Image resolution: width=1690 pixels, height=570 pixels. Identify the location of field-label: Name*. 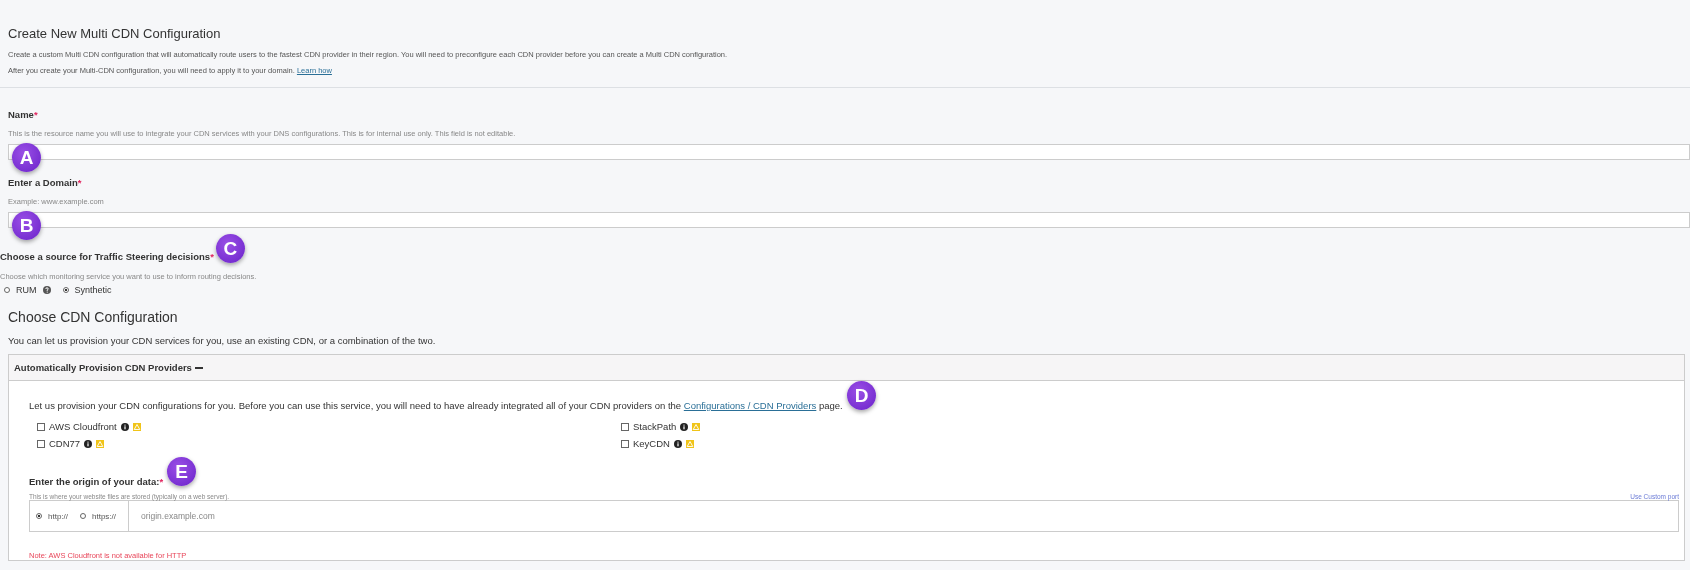
(23, 114).